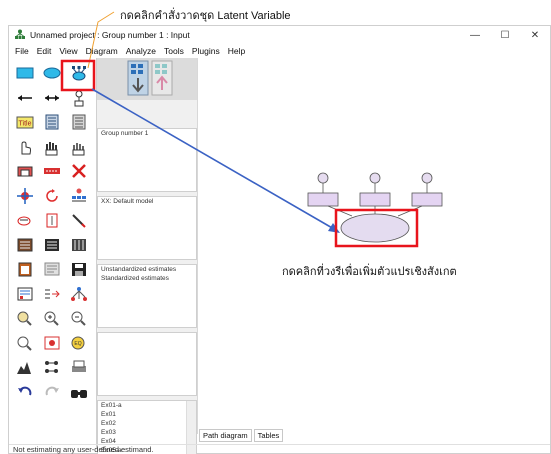 This screenshot has height=454, width=551. Describe the element at coordinates (205, 16) in the screenshot. I see `top-callout: กดคลิกคำสั่งวาดชุด Latent Variable` at that location.